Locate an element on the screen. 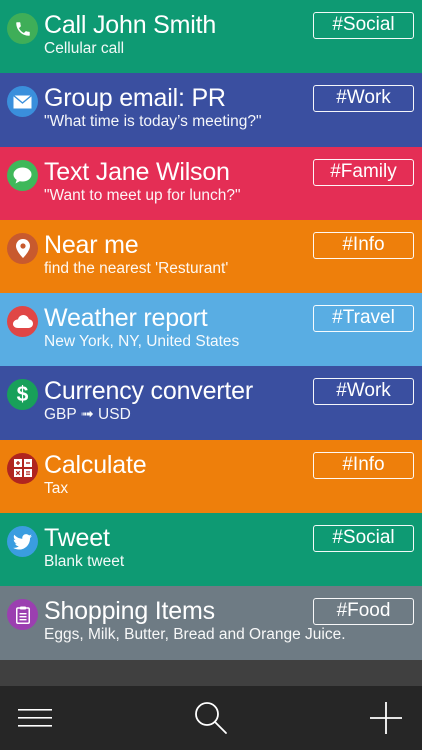  twitter-bird-icon is located at coordinates (22, 542).